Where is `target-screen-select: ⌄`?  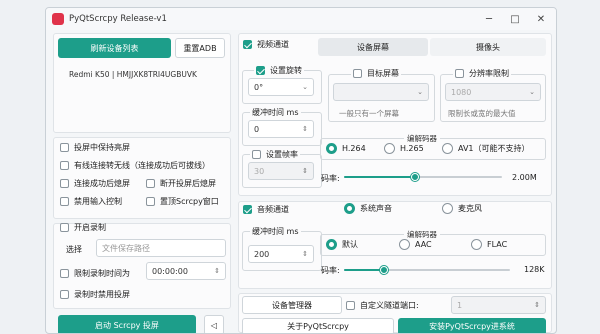
target-screen-select: ⌄ is located at coordinates (381, 92).